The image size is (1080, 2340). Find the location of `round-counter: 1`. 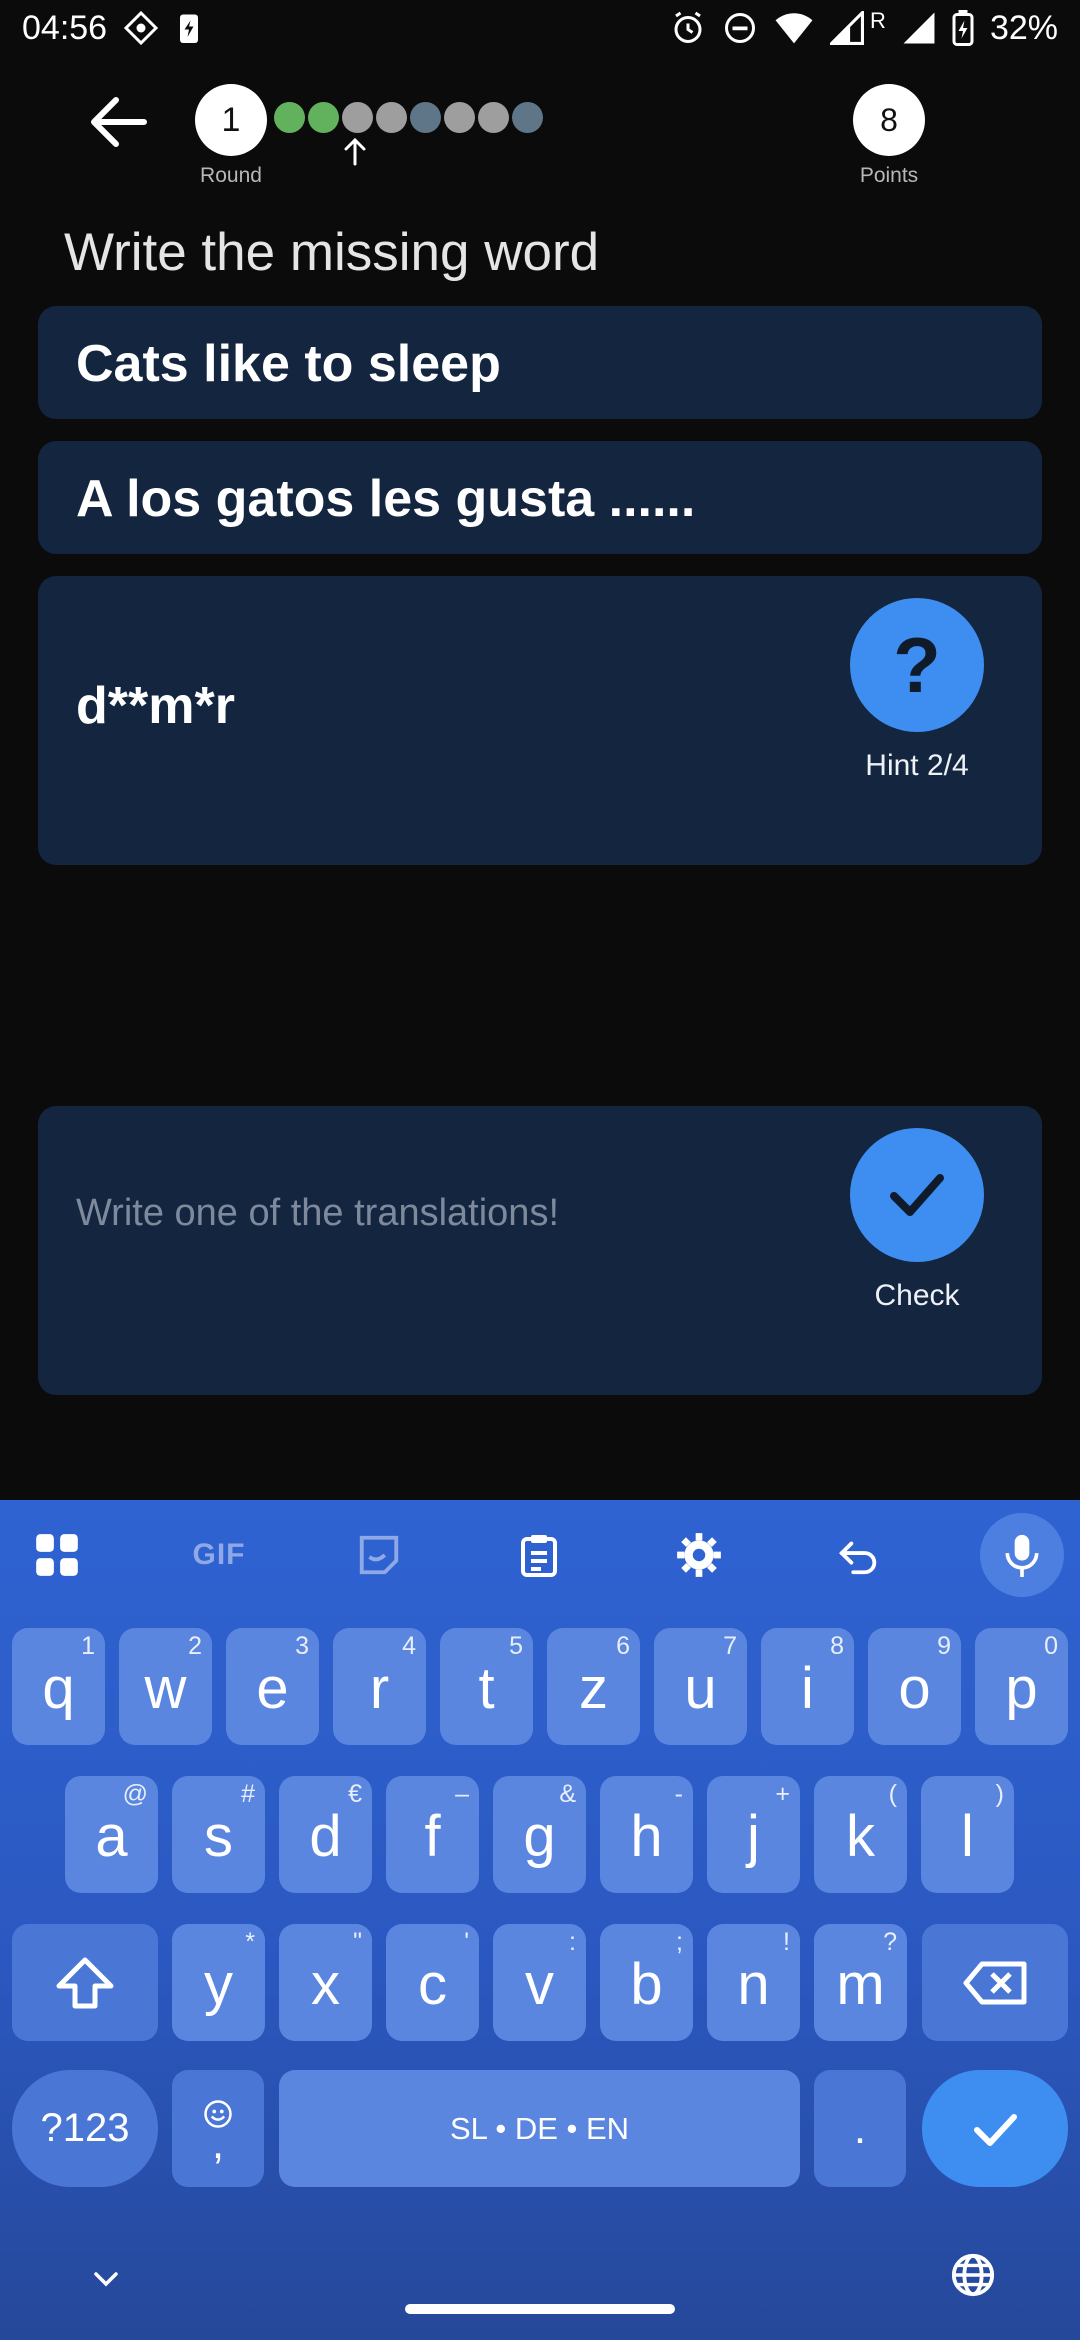

round-counter: 1 is located at coordinates (231, 120).